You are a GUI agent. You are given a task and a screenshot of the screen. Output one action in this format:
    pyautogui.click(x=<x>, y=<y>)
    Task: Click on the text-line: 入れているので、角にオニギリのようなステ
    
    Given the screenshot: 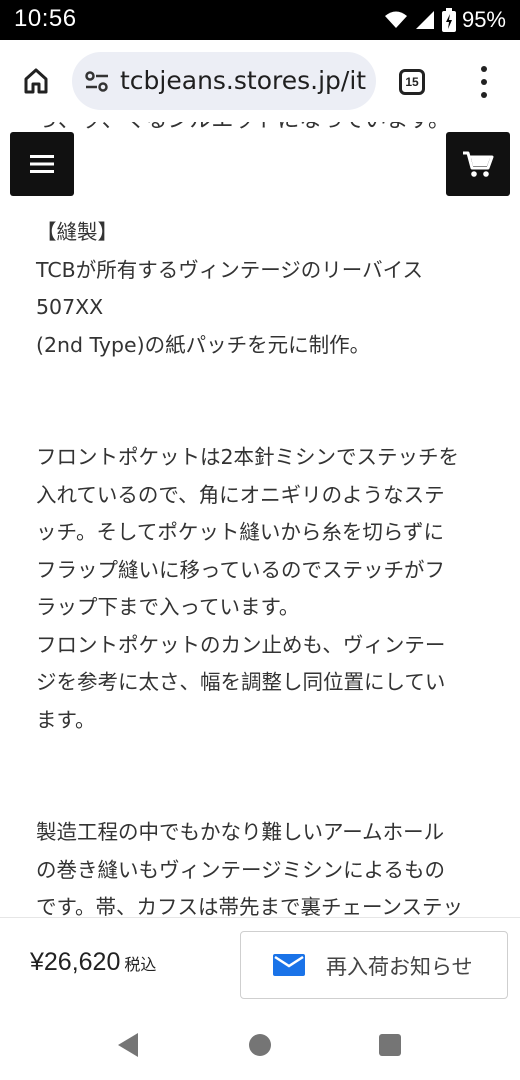 What is the action you would take?
    pyautogui.click(x=240, y=494)
    